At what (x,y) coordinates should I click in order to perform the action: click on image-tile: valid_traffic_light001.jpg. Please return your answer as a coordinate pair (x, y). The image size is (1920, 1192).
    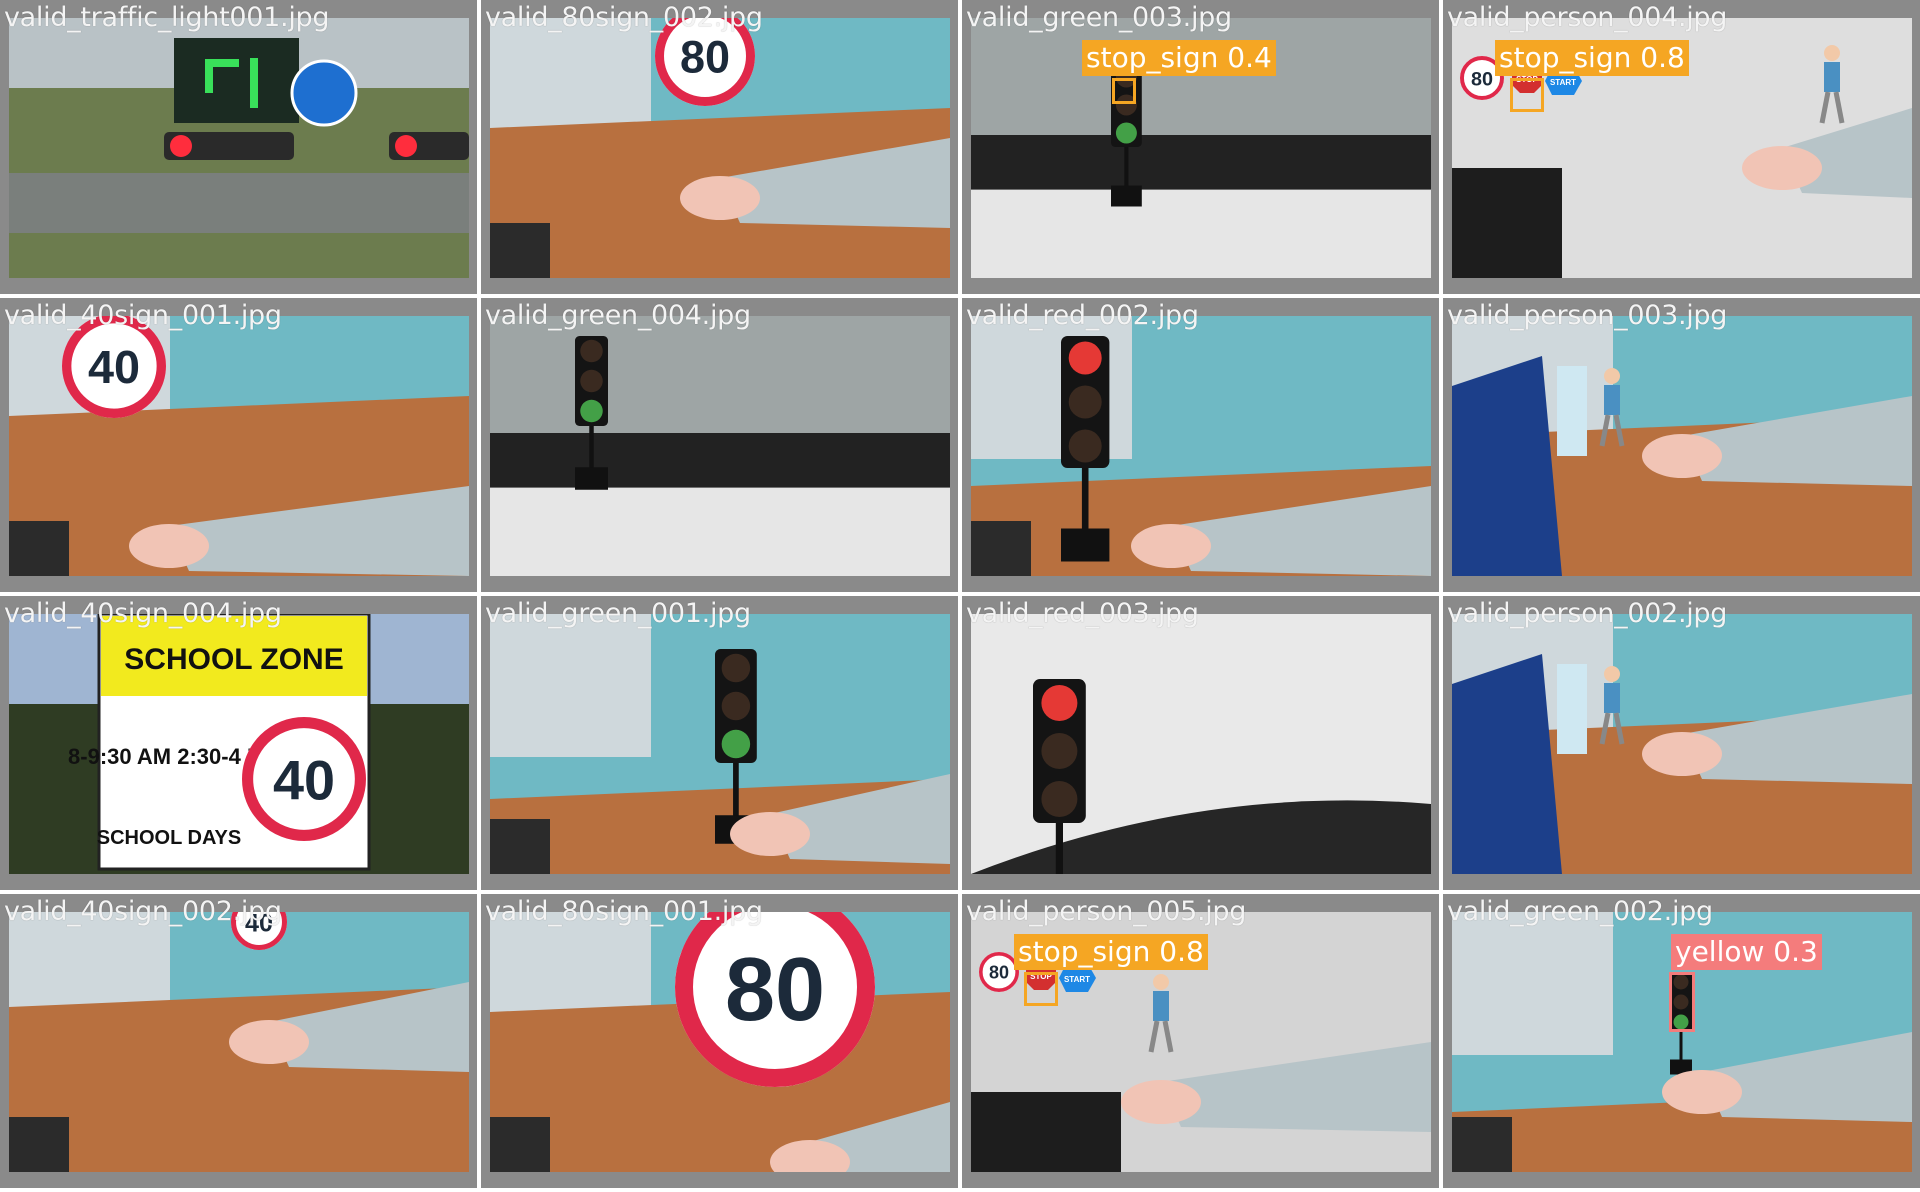
    Looking at the image, I should click on (238, 147).